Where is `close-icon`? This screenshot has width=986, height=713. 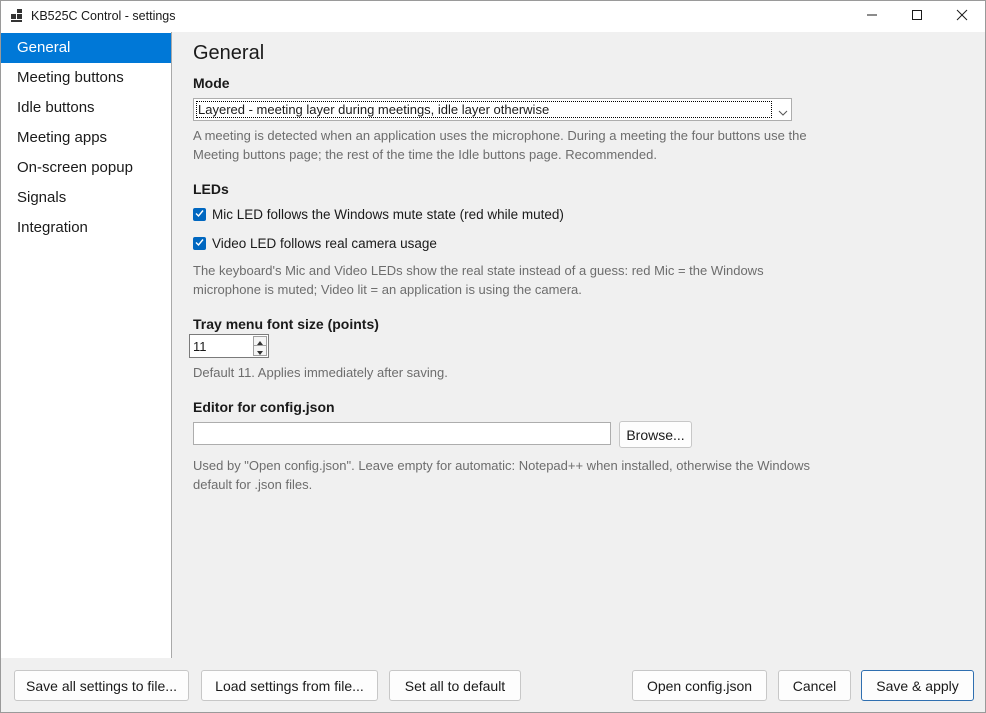 close-icon is located at coordinates (962, 17).